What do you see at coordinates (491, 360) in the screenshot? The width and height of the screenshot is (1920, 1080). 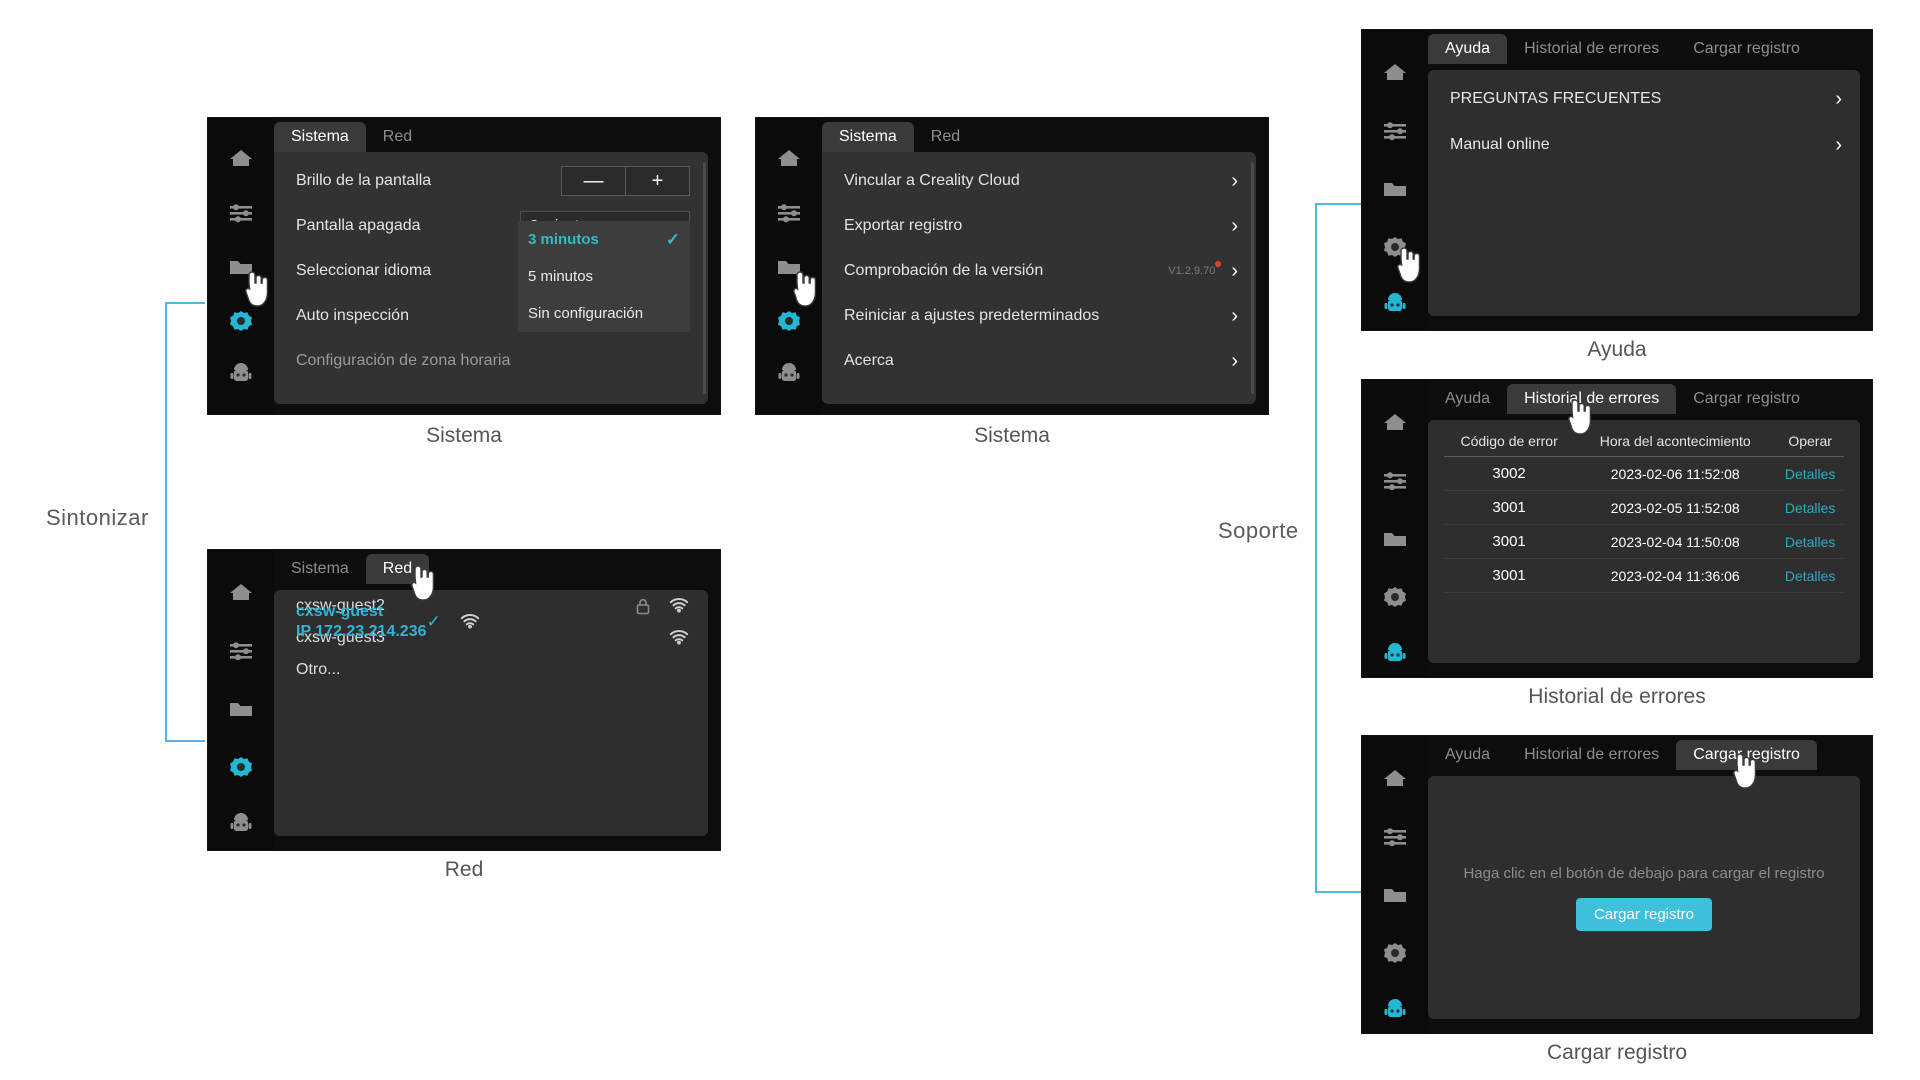 I see `row-zona-horaria: Configuración de zona horaria` at bounding box center [491, 360].